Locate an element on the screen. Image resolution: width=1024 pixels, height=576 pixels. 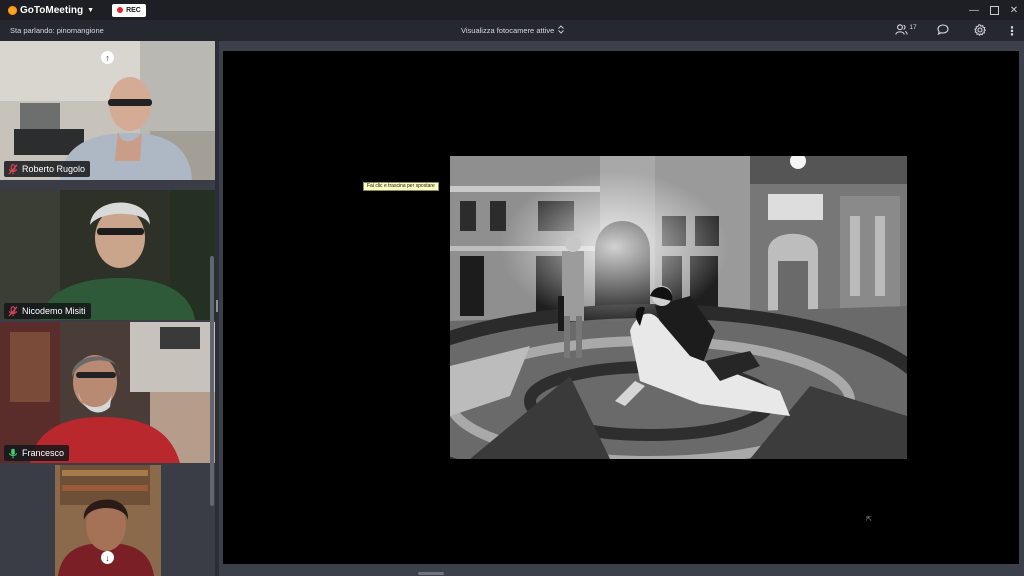
more-options-button: ⋮ is located at coordinates (1012, 30).